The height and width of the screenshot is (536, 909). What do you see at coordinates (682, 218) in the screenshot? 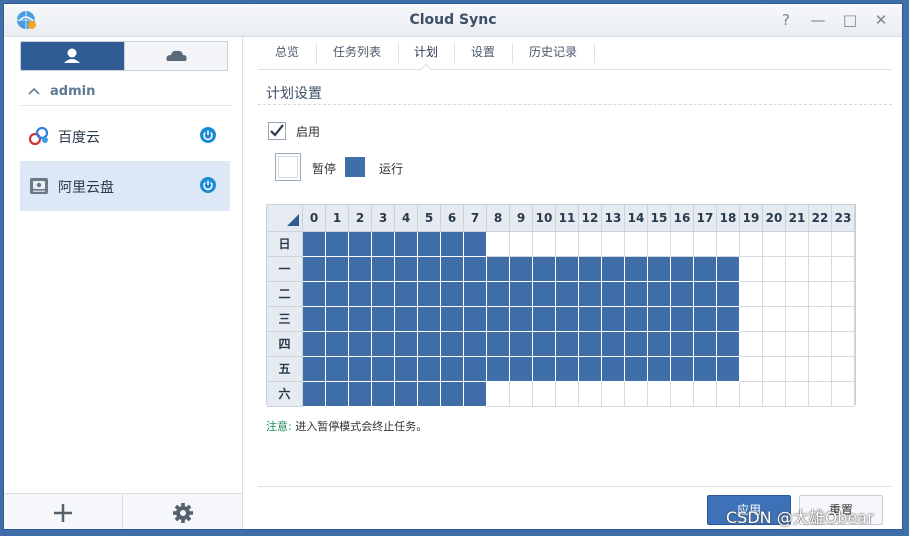
I see `hour-header: 16` at bounding box center [682, 218].